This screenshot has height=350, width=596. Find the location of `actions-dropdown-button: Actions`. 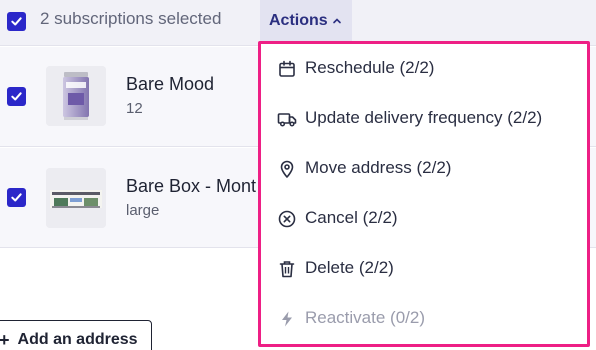

actions-dropdown-button: Actions is located at coordinates (306, 21).